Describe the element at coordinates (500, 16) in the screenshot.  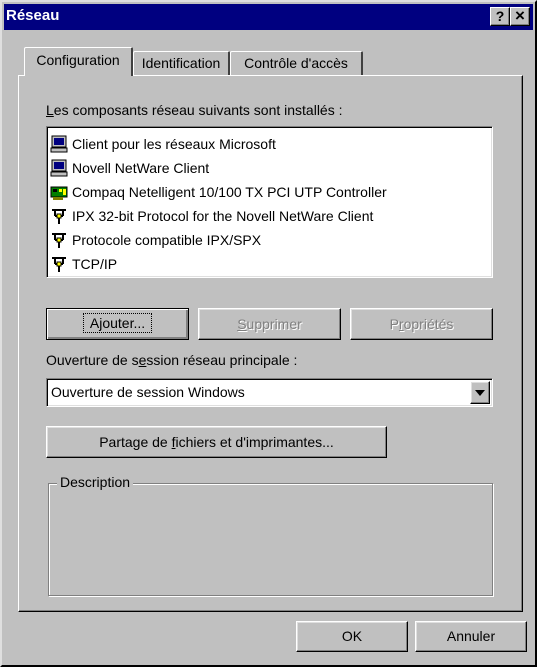
I see `help-button: ?` at that location.